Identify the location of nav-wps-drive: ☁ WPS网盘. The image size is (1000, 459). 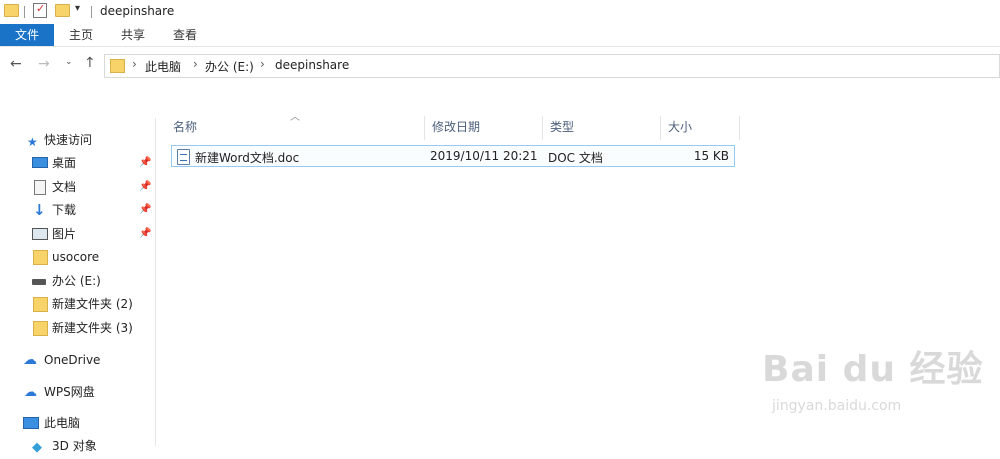
(77, 392).